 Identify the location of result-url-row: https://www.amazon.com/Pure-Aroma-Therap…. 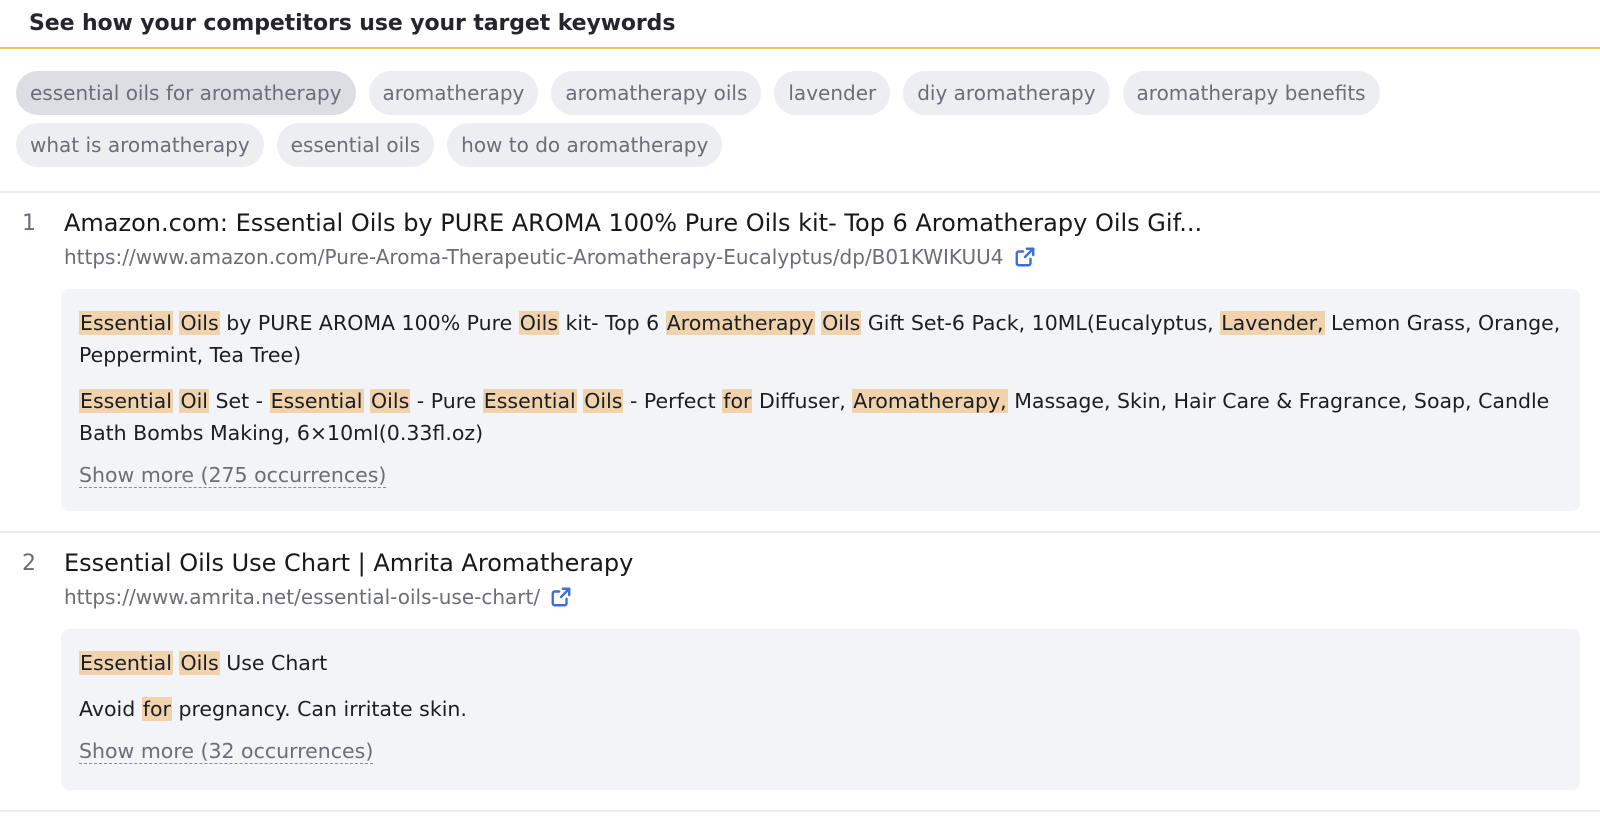
(550, 257).